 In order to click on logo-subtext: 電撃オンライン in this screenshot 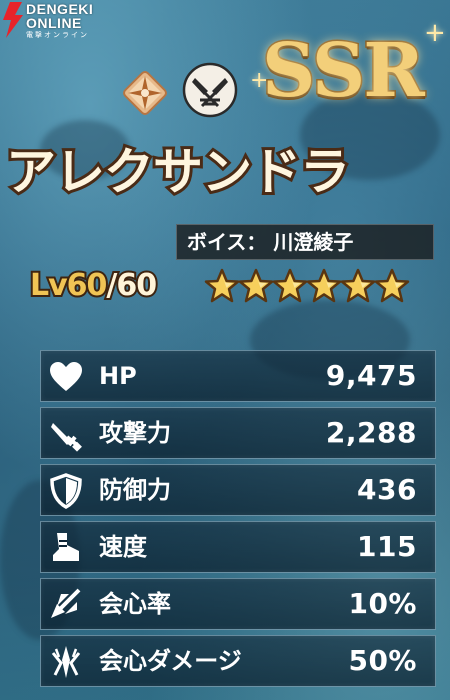, I will do `click(57, 35)`.